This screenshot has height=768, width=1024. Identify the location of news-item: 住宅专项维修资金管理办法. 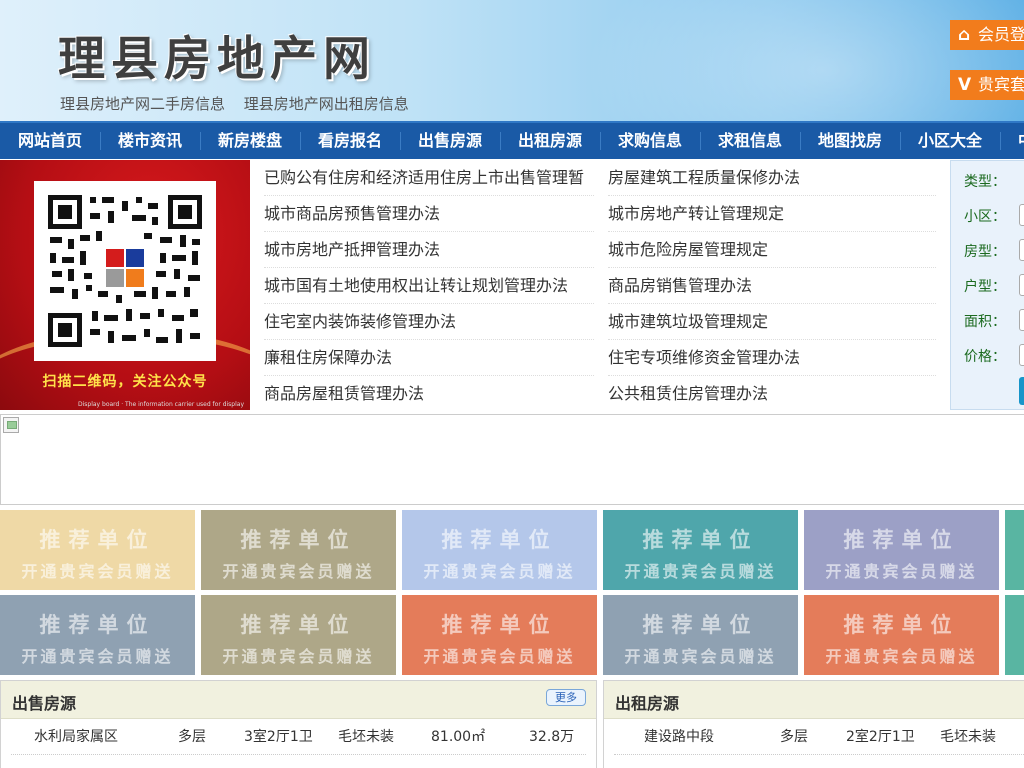
(772, 358).